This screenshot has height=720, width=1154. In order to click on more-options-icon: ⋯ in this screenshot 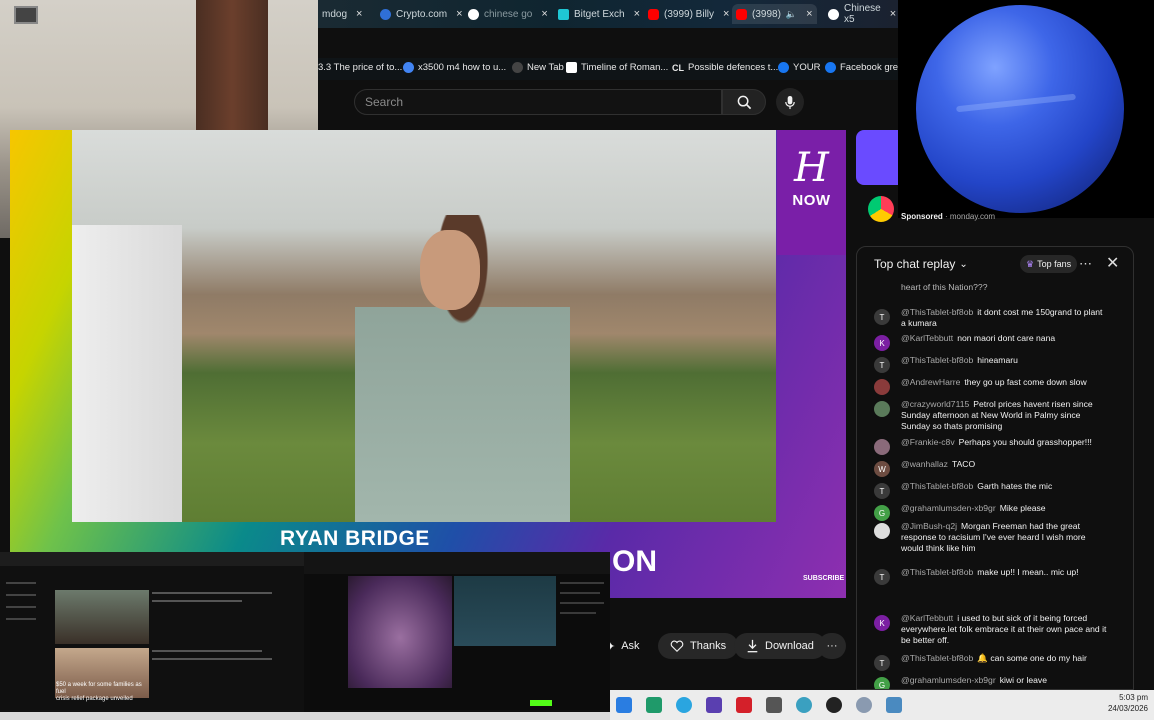, I will do `click(1085, 264)`.